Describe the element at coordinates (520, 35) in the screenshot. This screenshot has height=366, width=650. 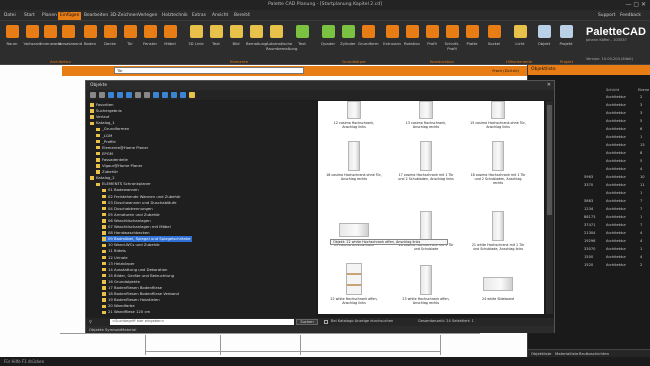
I see `ribbon-button-24: Licht` at that location.